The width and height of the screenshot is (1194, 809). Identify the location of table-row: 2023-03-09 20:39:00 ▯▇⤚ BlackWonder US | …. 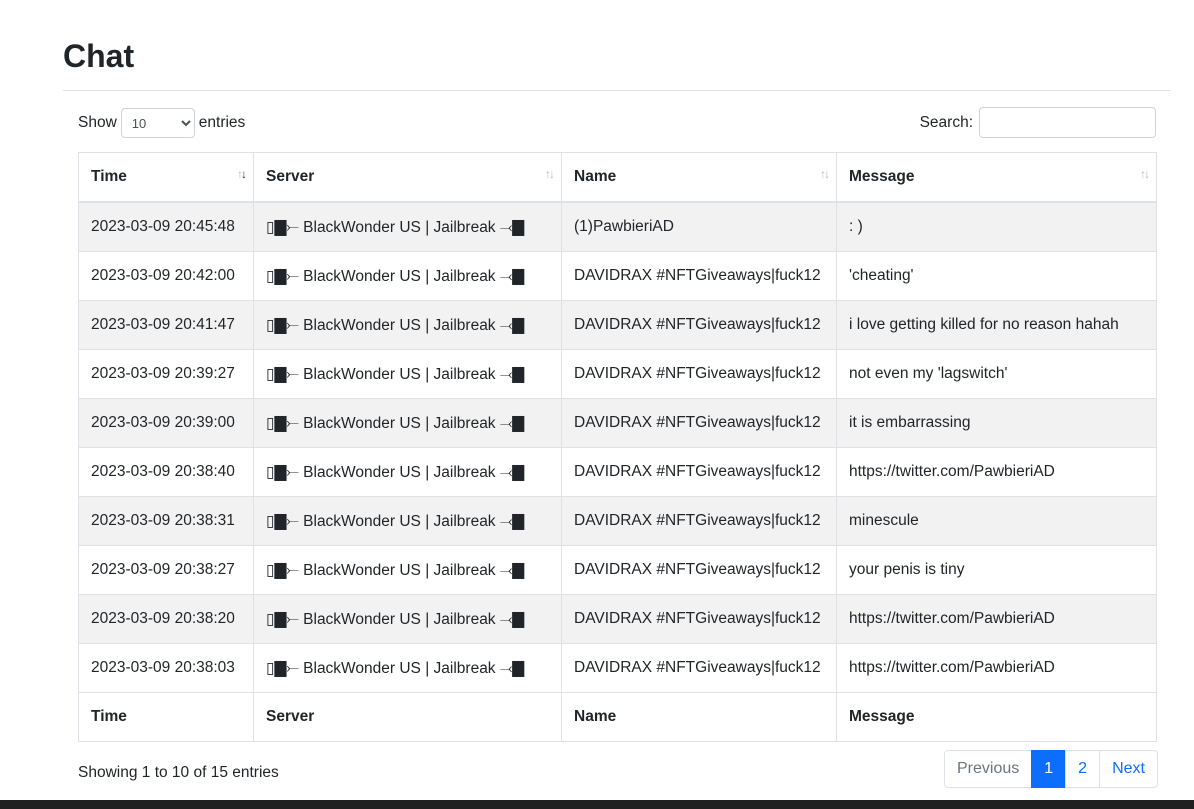
(617, 423).